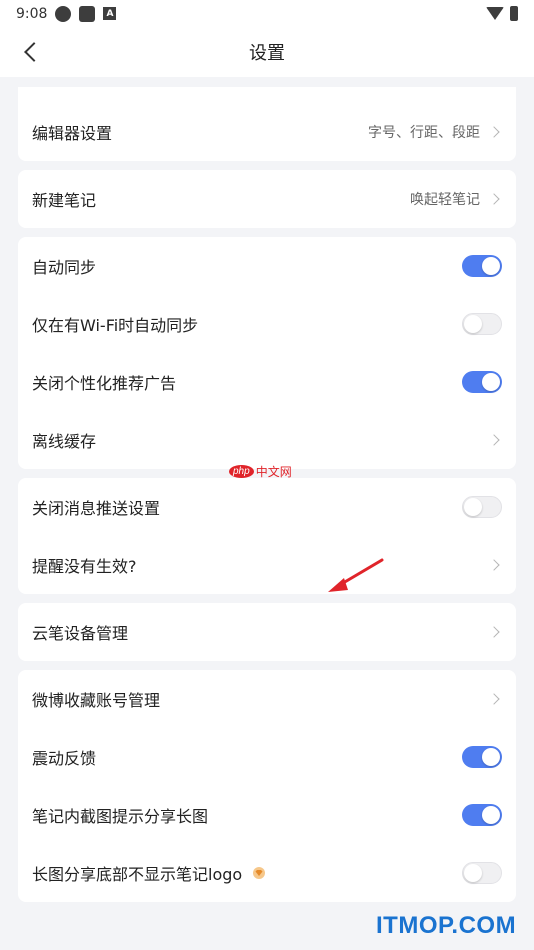 The image size is (534, 950). I want to click on screenshot-tip-toggle, so click(482, 815).